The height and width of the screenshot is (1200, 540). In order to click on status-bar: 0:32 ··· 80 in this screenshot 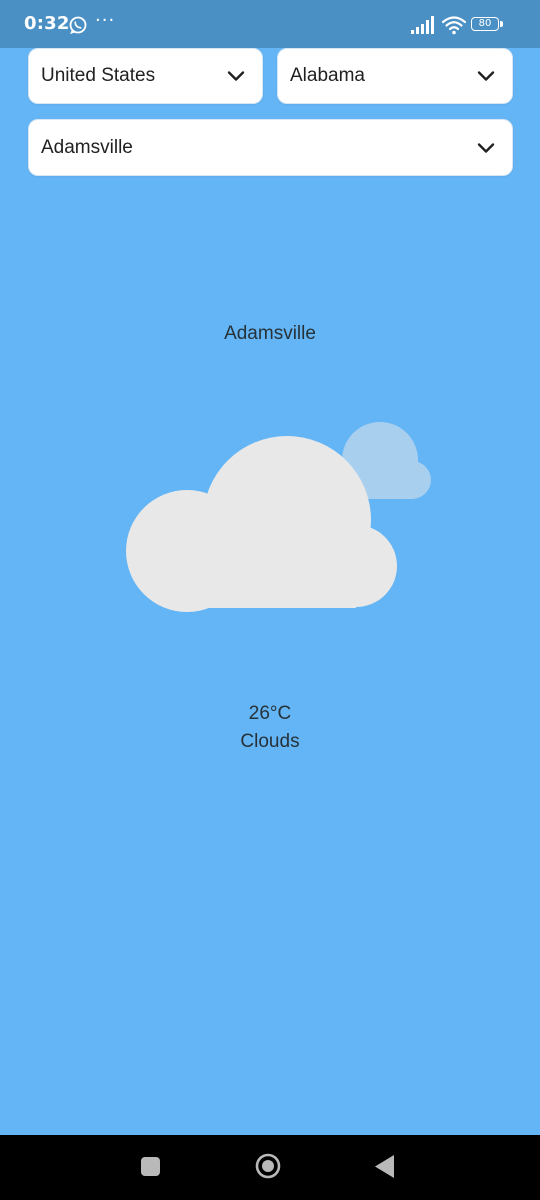, I will do `click(270, 24)`.